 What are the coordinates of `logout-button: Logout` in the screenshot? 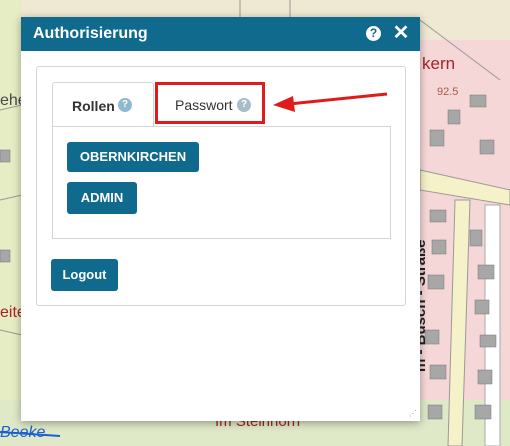 It's located at (84, 275).